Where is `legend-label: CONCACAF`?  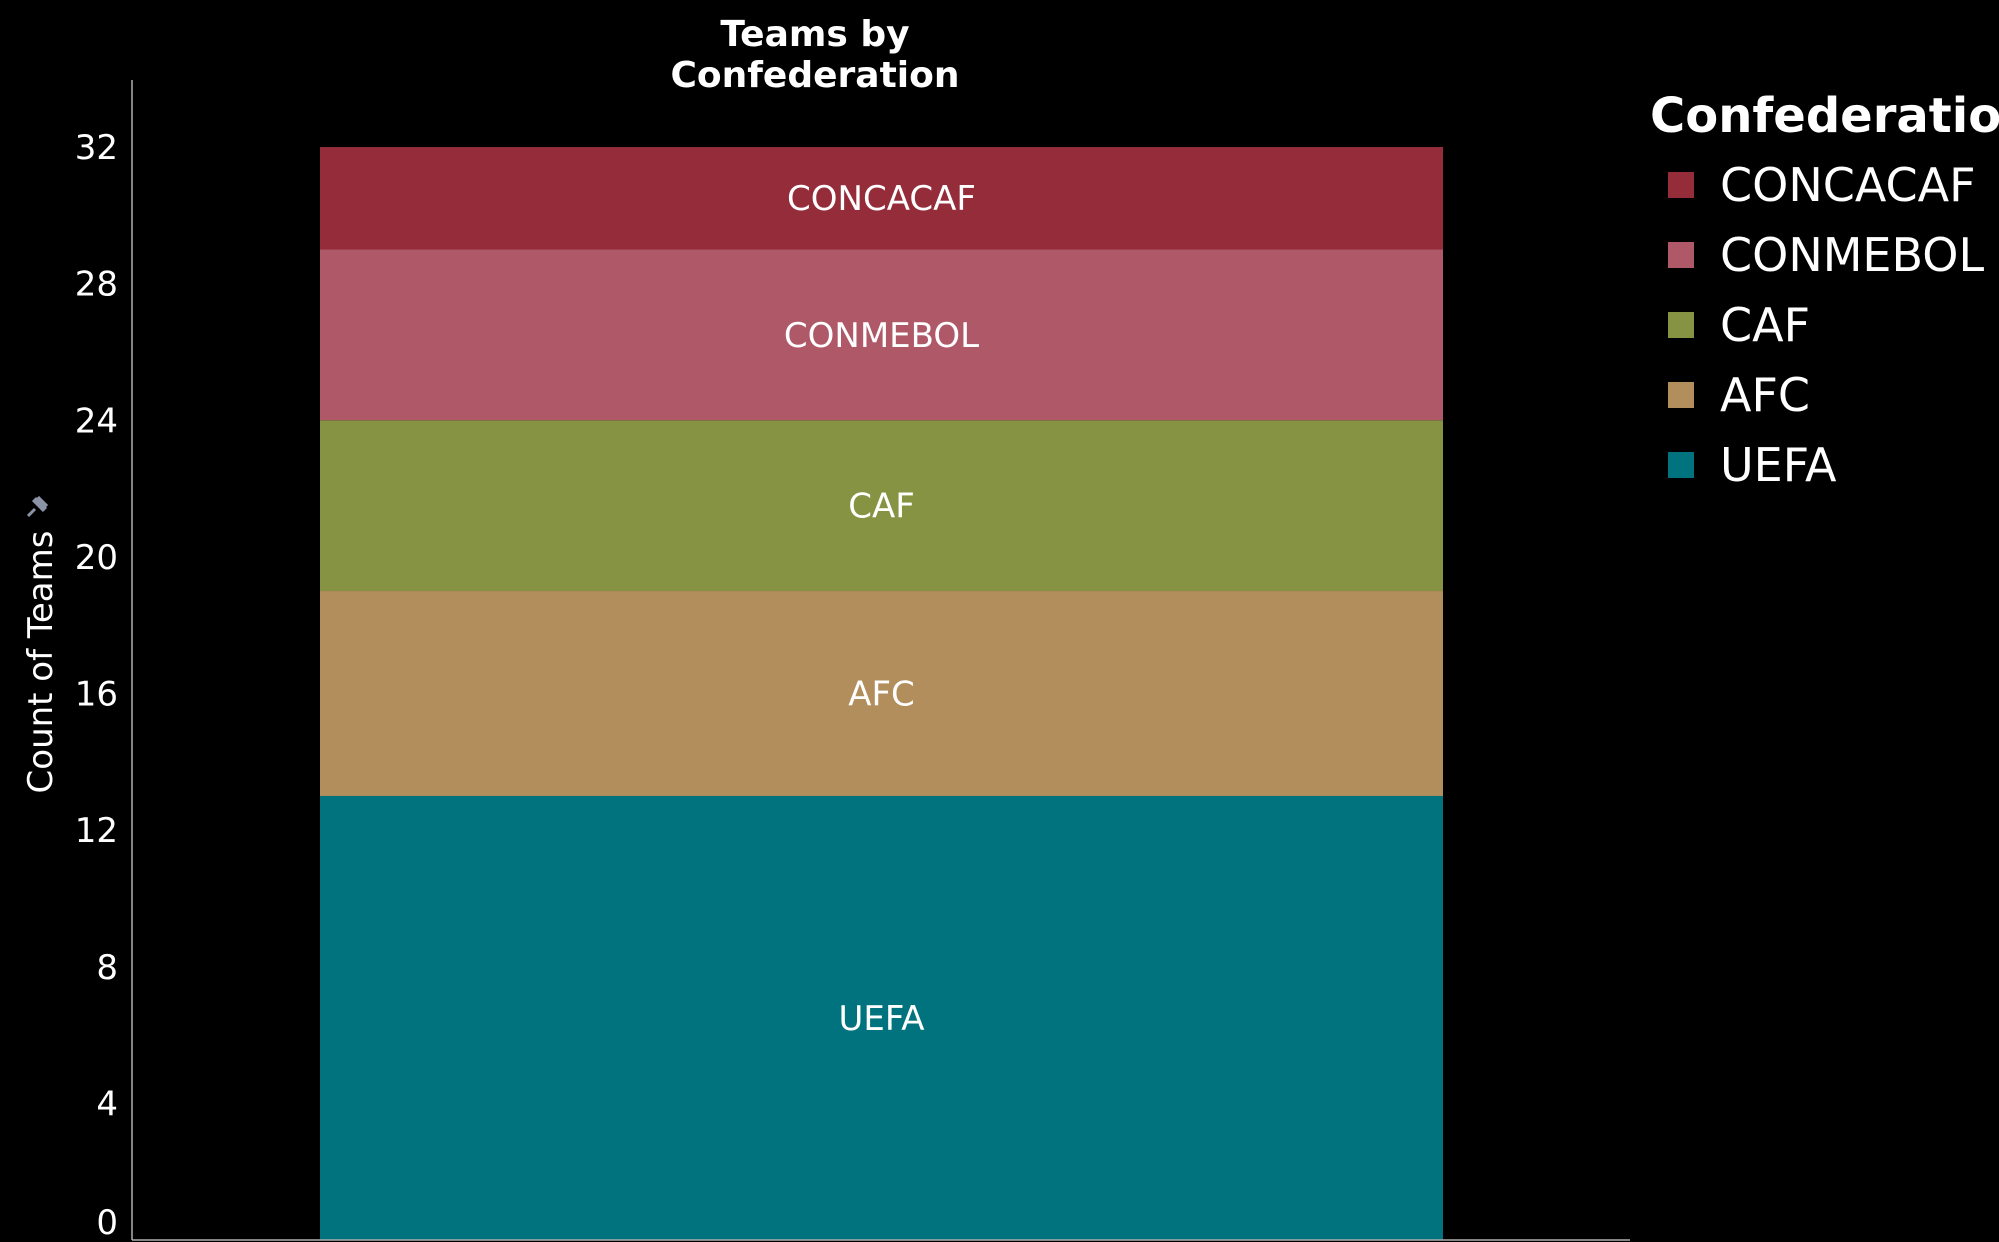 legend-label: CONCACAF is located at coordinates (1848, 185).